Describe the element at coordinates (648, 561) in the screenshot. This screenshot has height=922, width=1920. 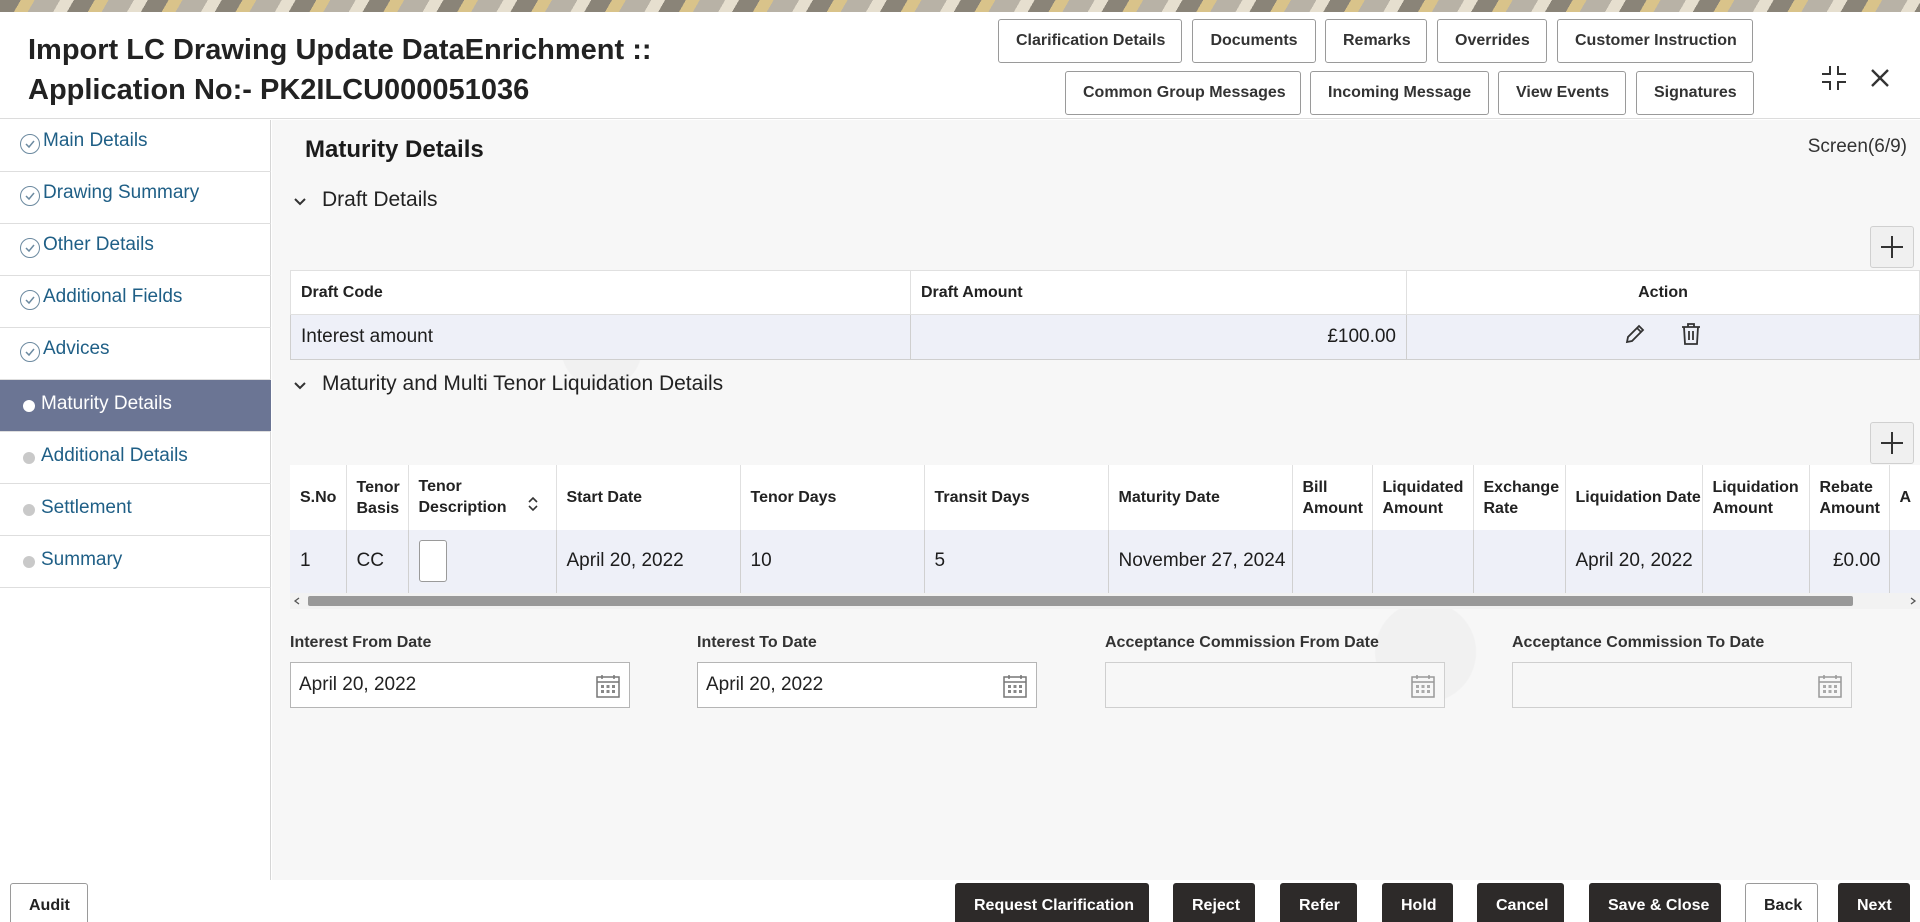
I see `start-date-cell: April 20, 2022` at that location.